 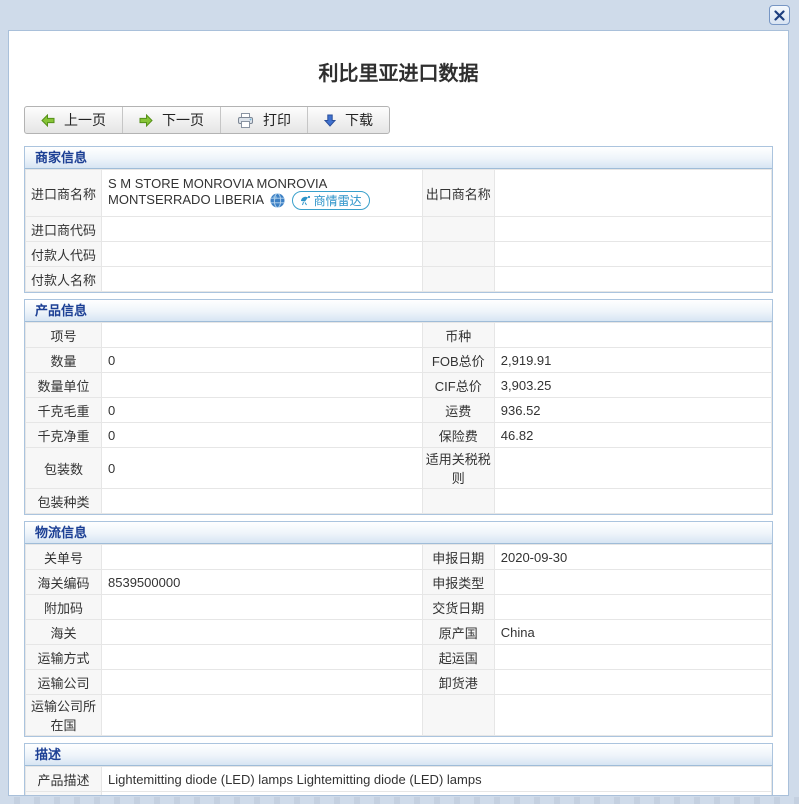 What do you see at coordinates (458, 657) in the screenshot?
I see `departure-country-label: 起运国` at bounding box center [458, 657].